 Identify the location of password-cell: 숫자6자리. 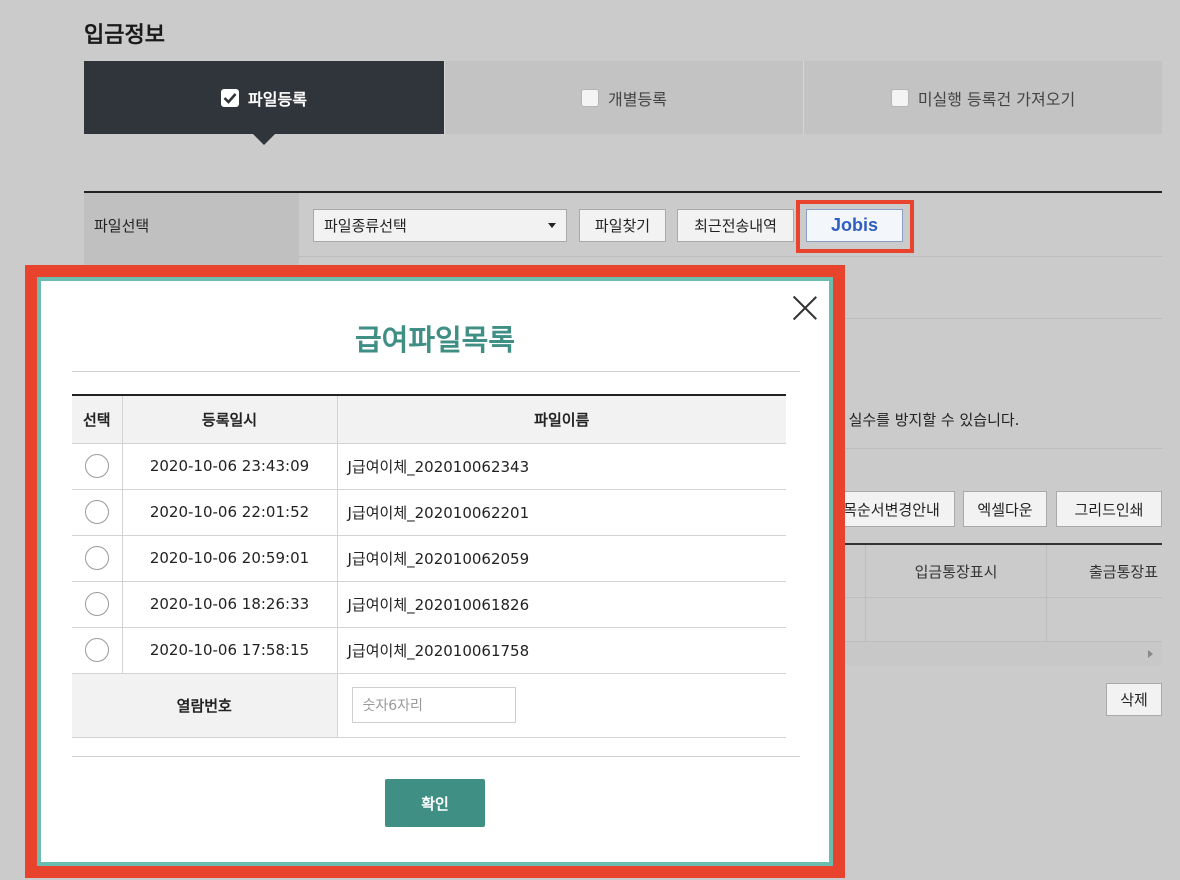
(561, 705).